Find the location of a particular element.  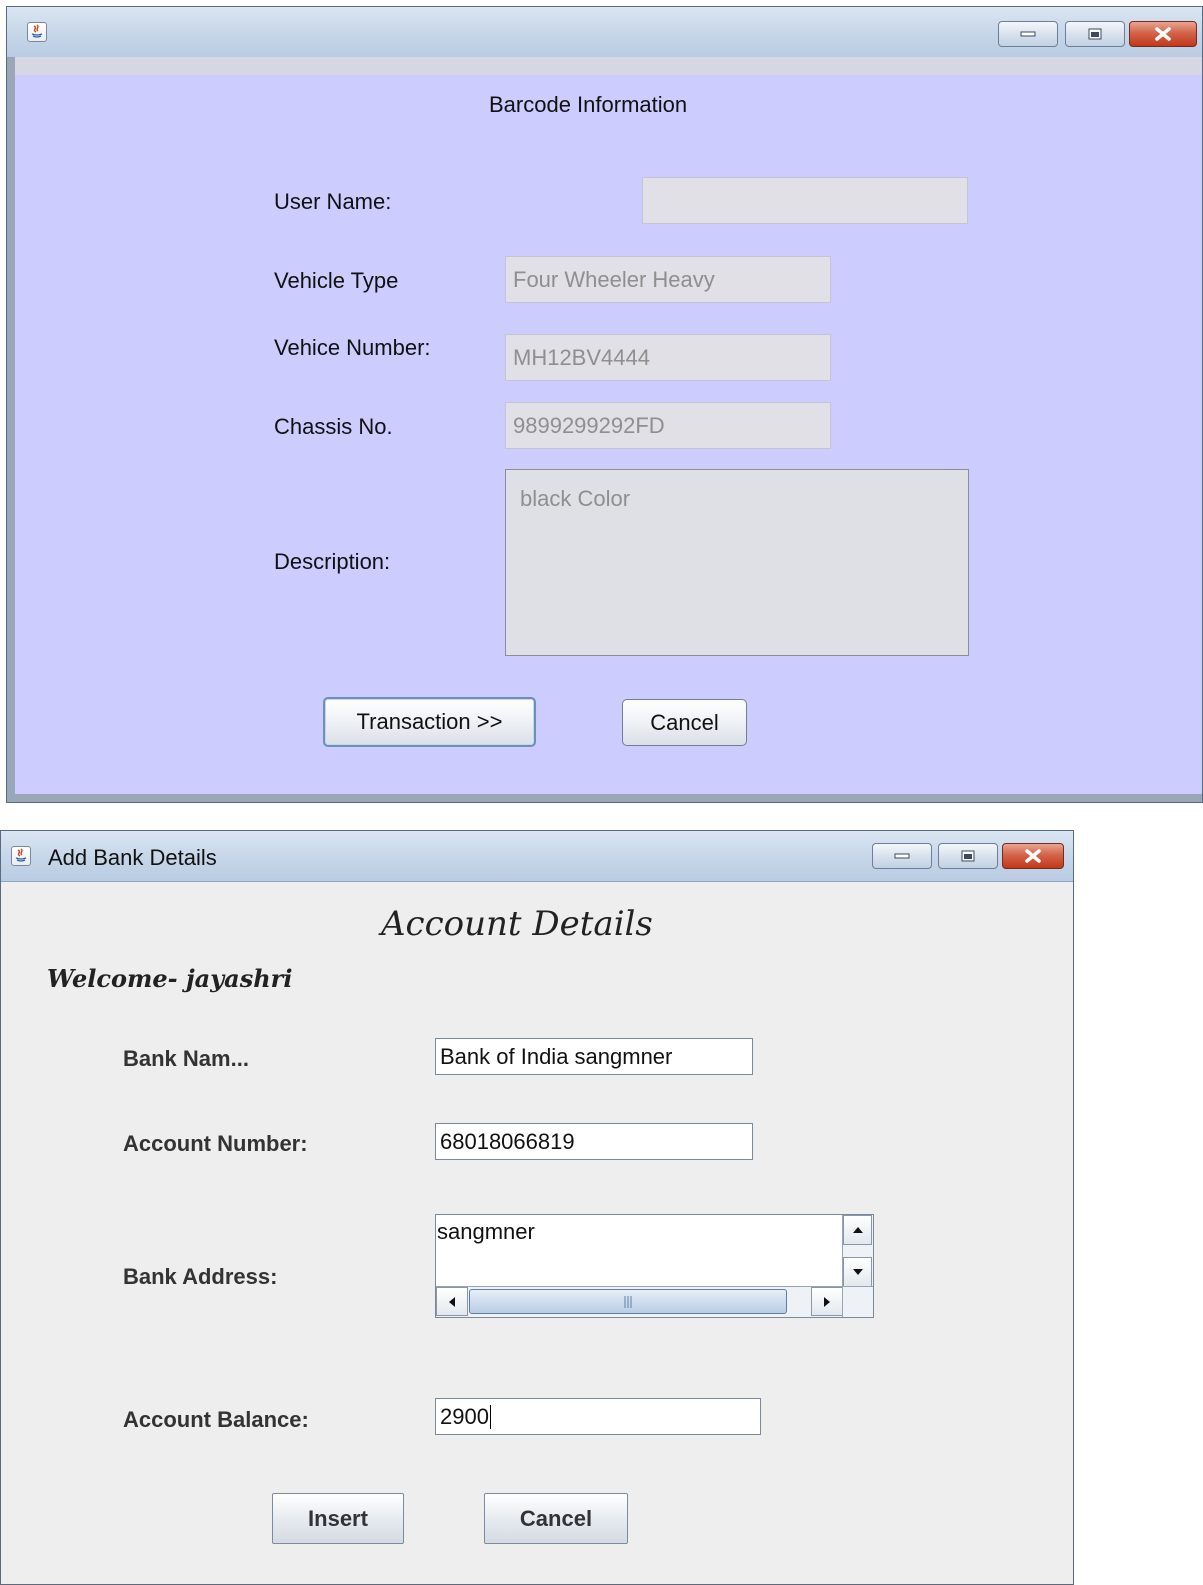

title-bar is located at coordinates (604, 32).